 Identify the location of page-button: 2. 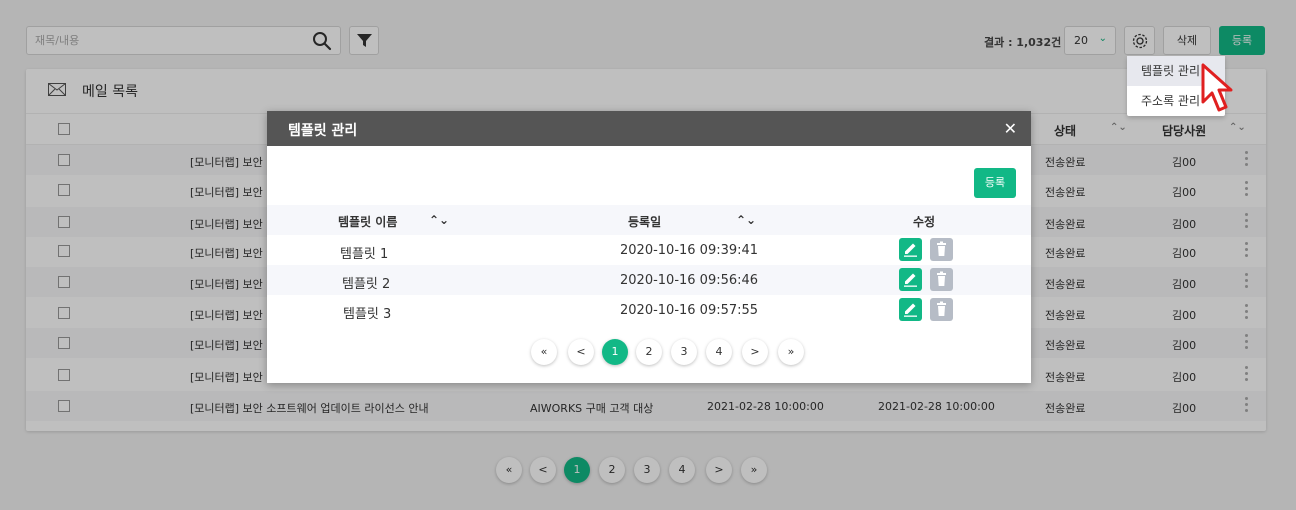
(649, 352).